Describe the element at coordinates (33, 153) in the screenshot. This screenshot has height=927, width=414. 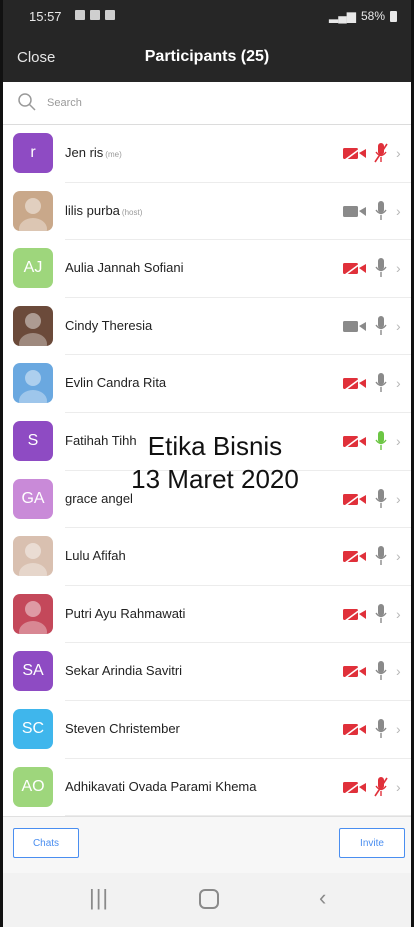
I see `participant-avatar: r` at that location.